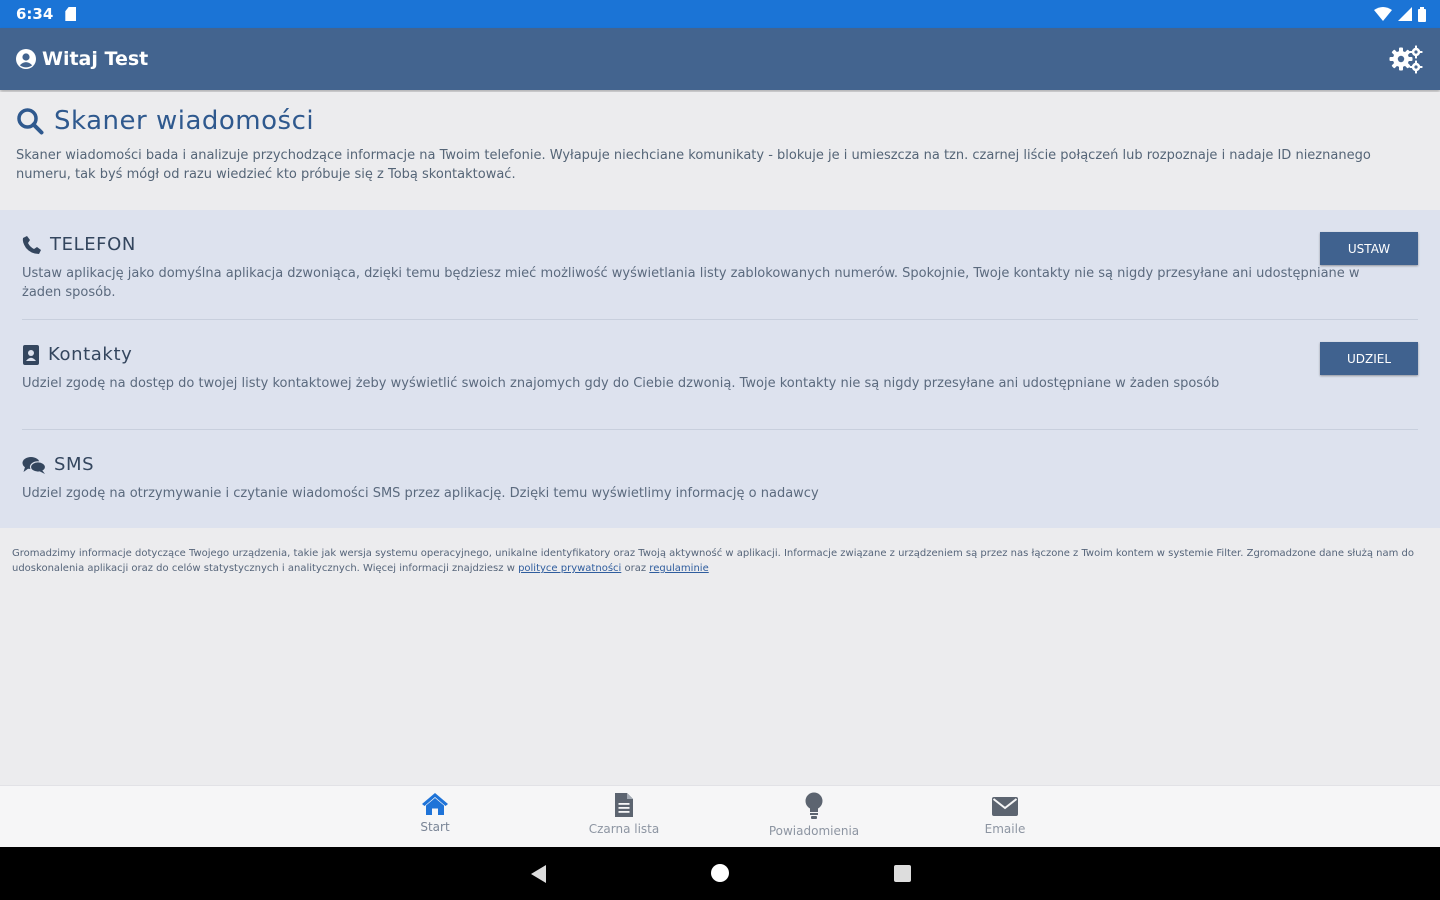 This screenshot has height=900, width=1440. I want to click on sd-card-icon, so click(71, 14).